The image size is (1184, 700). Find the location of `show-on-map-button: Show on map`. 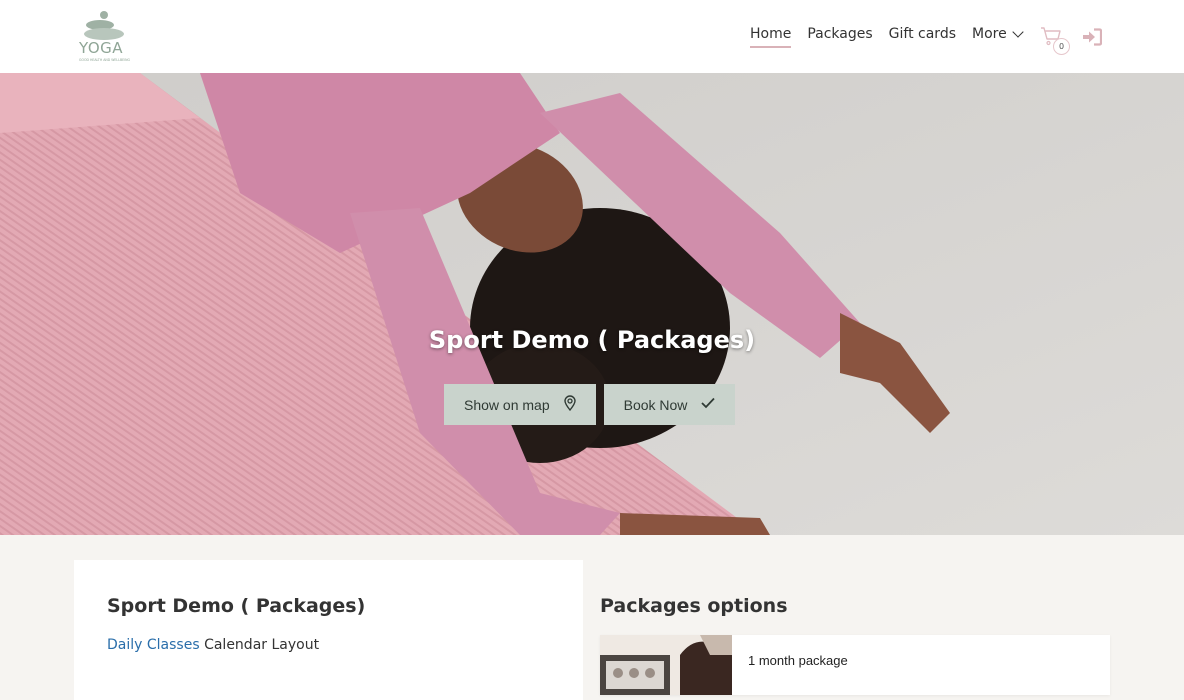

show-on-map-button: Show on map is located at coordinates (520, 404).